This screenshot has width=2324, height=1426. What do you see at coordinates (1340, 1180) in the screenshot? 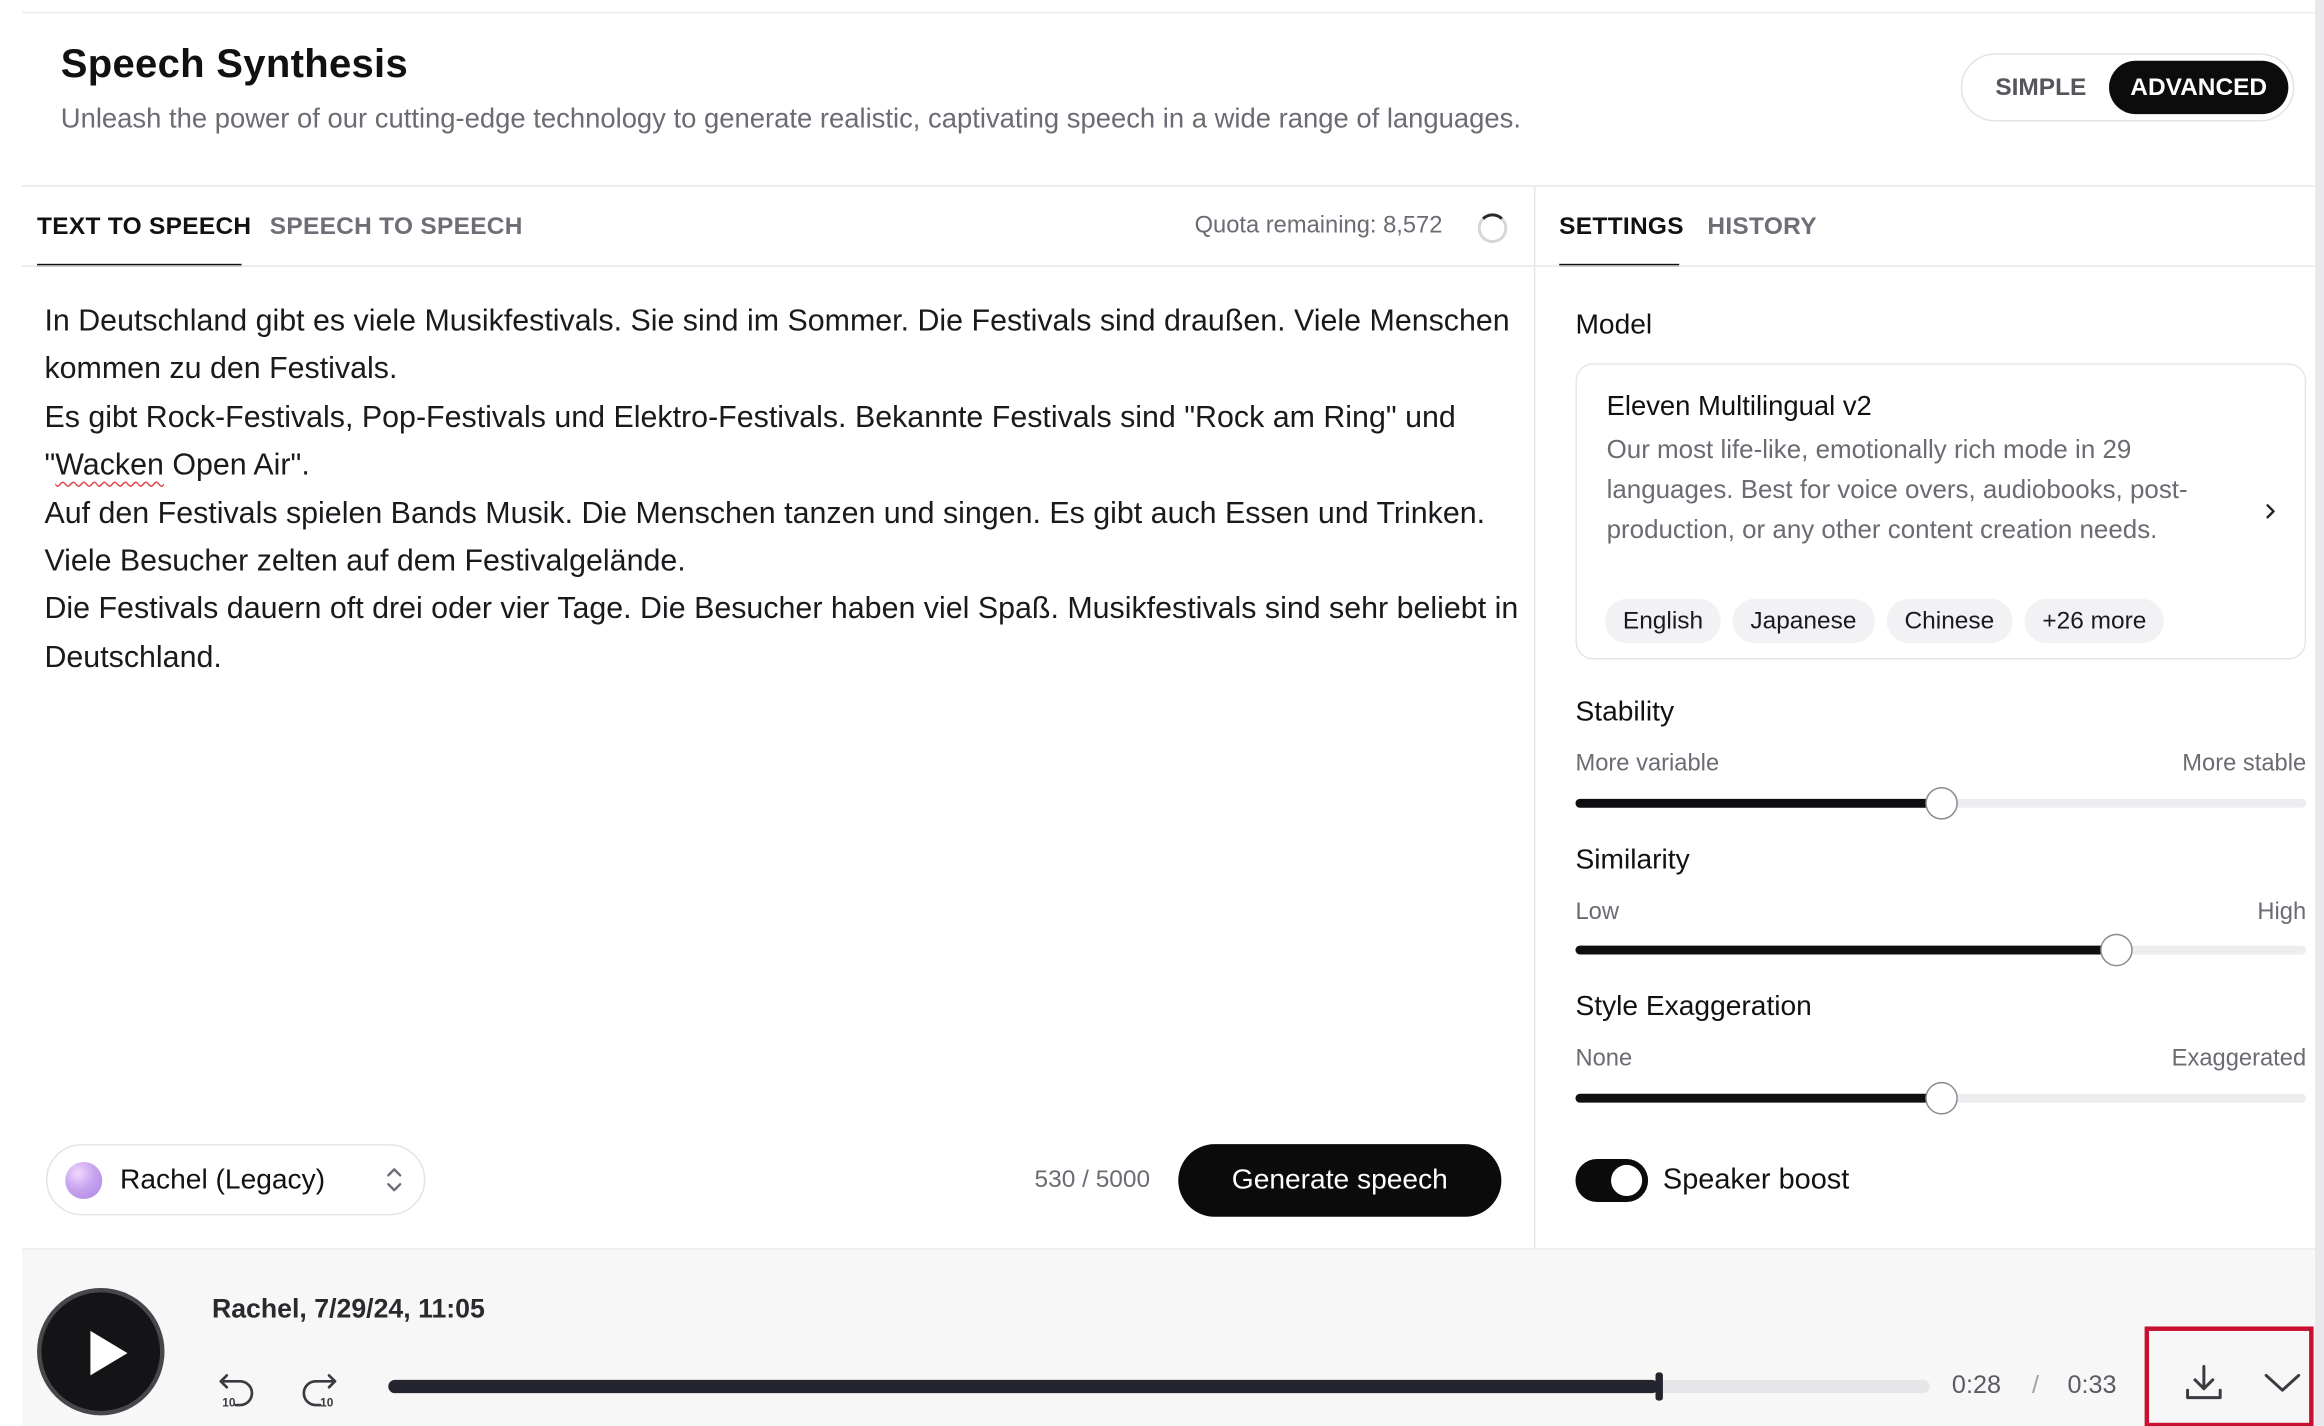
I see `generate-speech-button: Generate speech` at bounding box center [1340, 1180].